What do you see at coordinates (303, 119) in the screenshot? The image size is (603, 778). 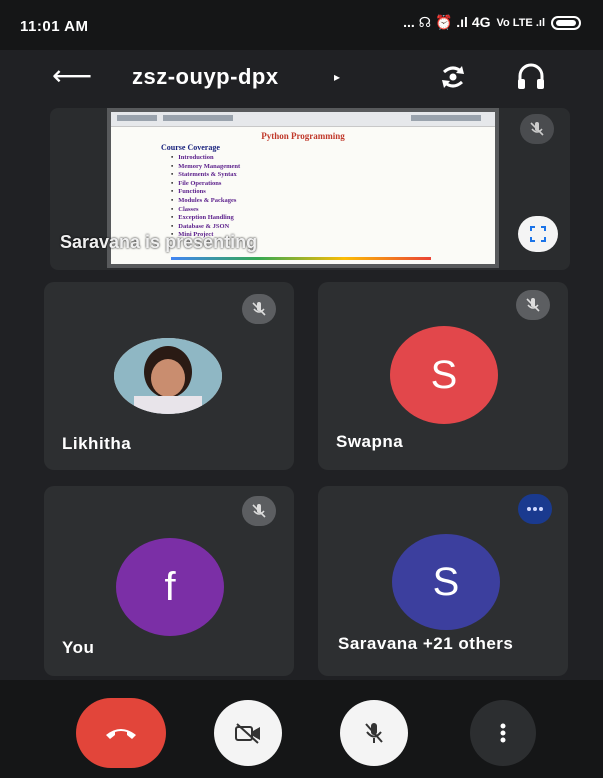 I see `slide-toolbar` at bounding box center [303, 119].